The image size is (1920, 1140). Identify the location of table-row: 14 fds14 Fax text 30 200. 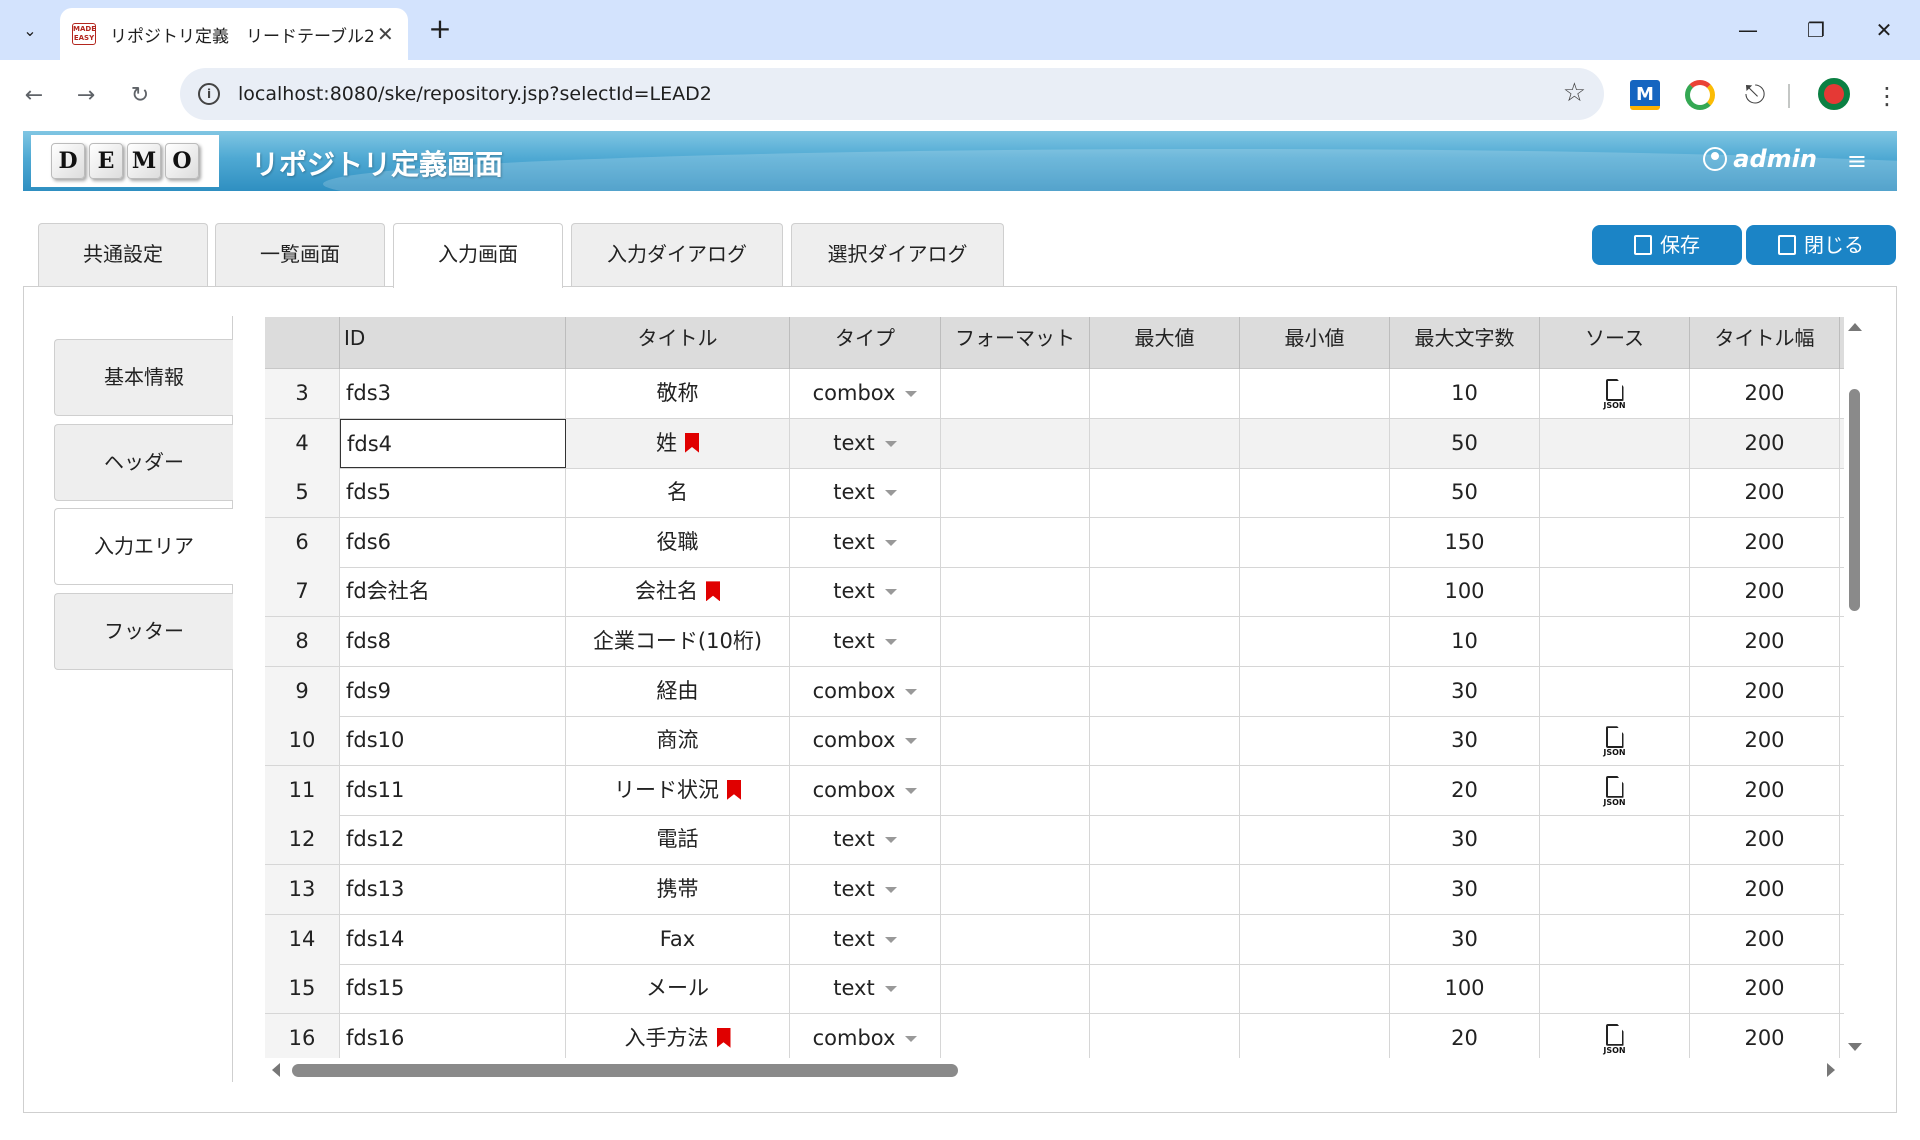
(1054, 939).